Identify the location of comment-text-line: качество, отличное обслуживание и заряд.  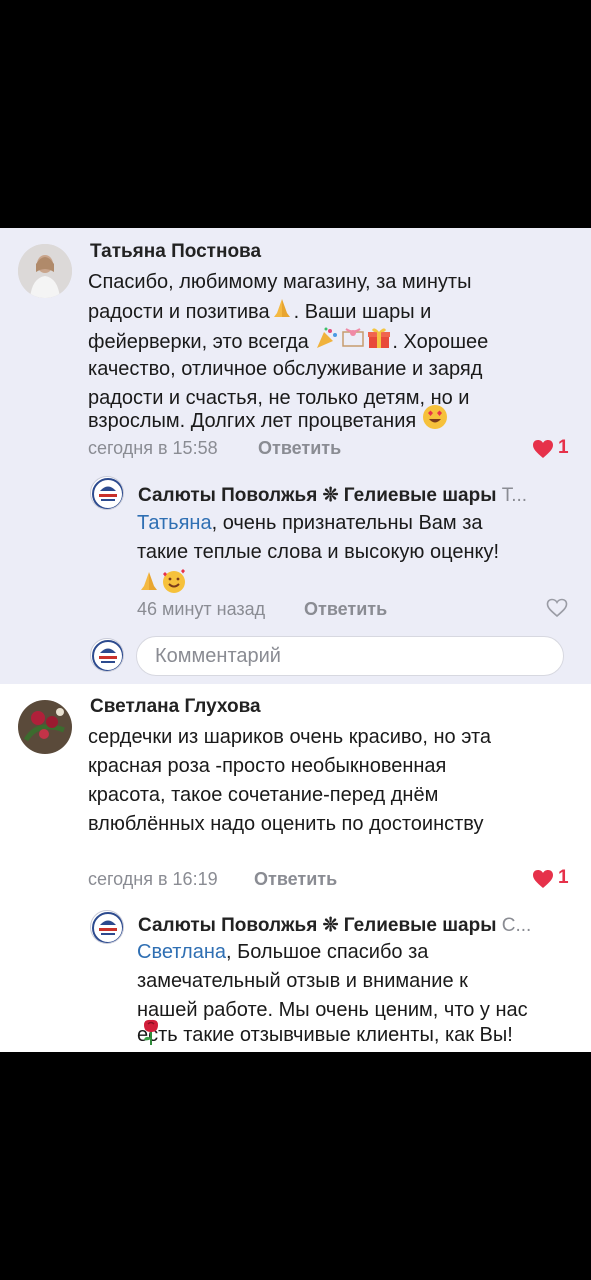
(285, 369).